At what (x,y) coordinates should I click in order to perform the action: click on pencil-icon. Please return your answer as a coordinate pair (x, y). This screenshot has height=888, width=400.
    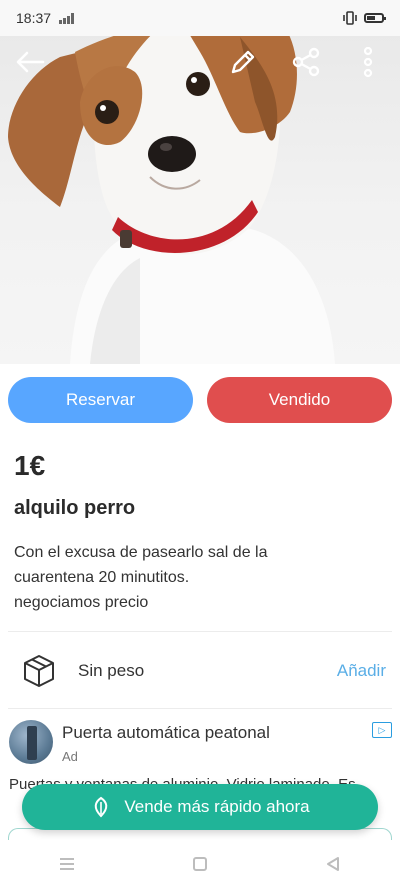
    Looking at the image, I should click on (243, 62).